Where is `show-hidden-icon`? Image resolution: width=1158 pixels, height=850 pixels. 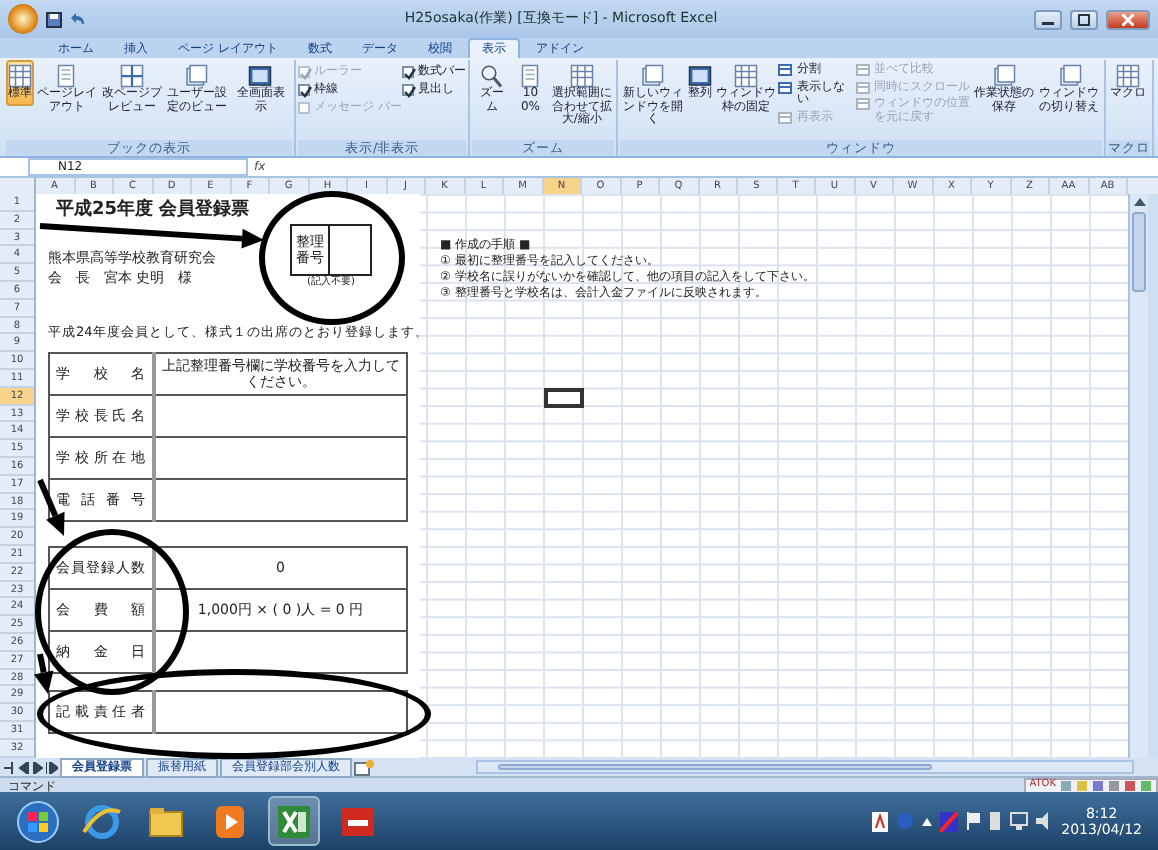 show-hidden-icon is located at coordinates (926, 821).